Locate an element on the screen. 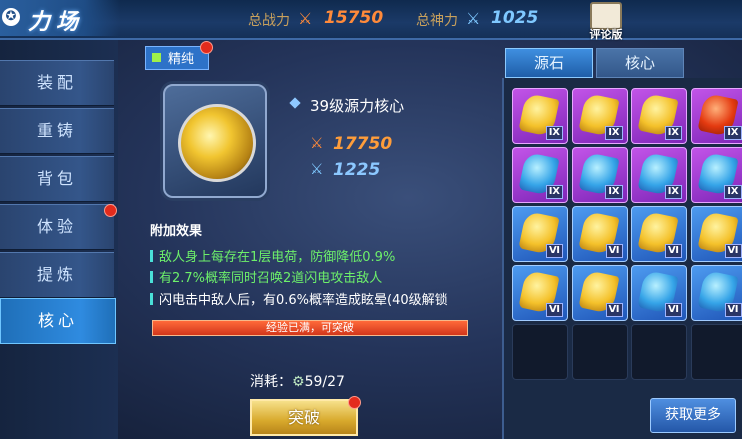 This screenshot has width=742, height=439. review-board-label: 评论版 is located at coordinates (606, 34).